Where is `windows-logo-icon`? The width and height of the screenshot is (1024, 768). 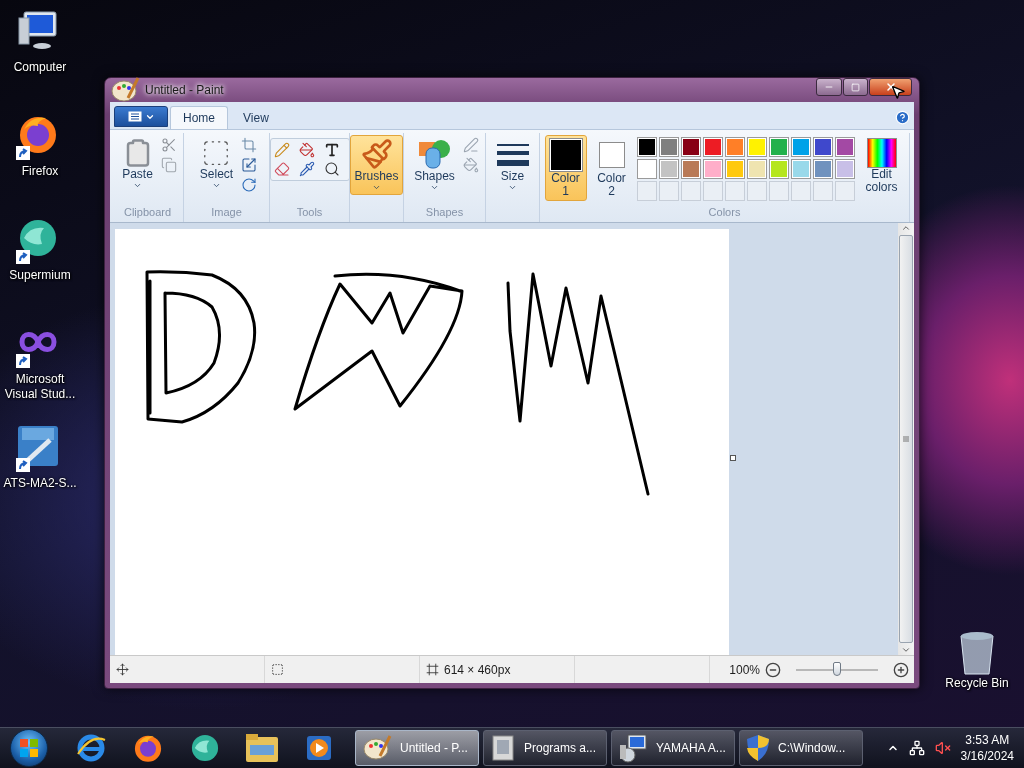 windows-logo-icon is located at coordinates (29, 748).